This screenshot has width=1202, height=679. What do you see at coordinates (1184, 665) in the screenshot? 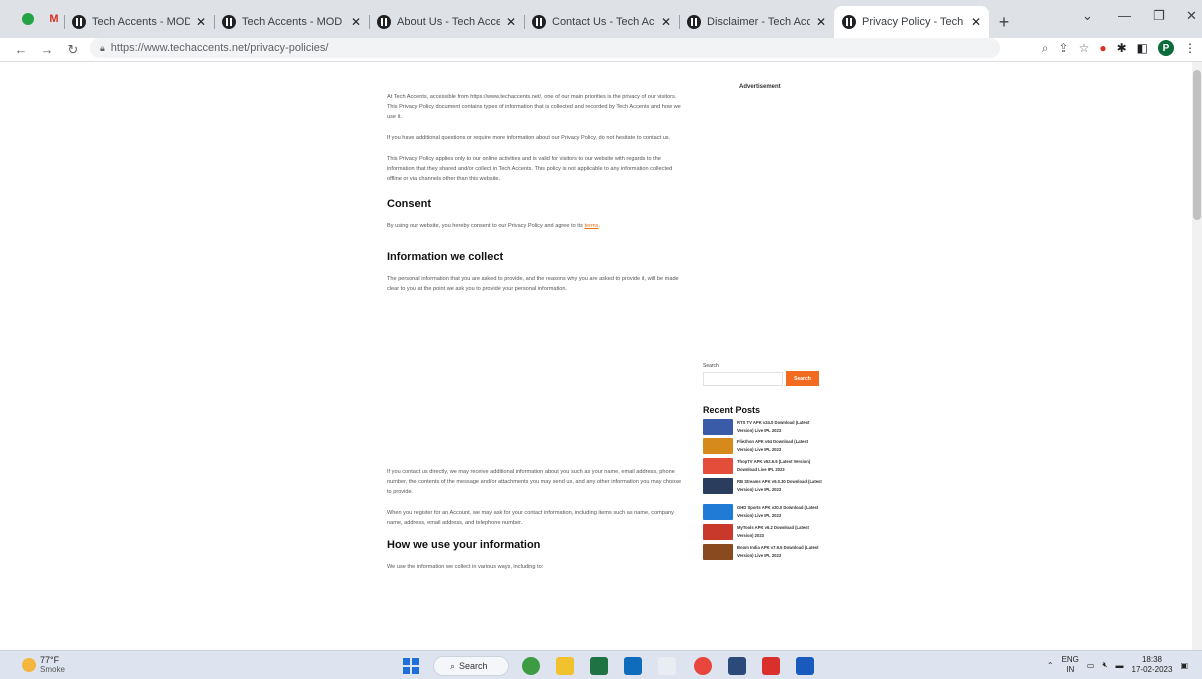
I see `notification-icon: ▣` at bounding box center [1184, 665].